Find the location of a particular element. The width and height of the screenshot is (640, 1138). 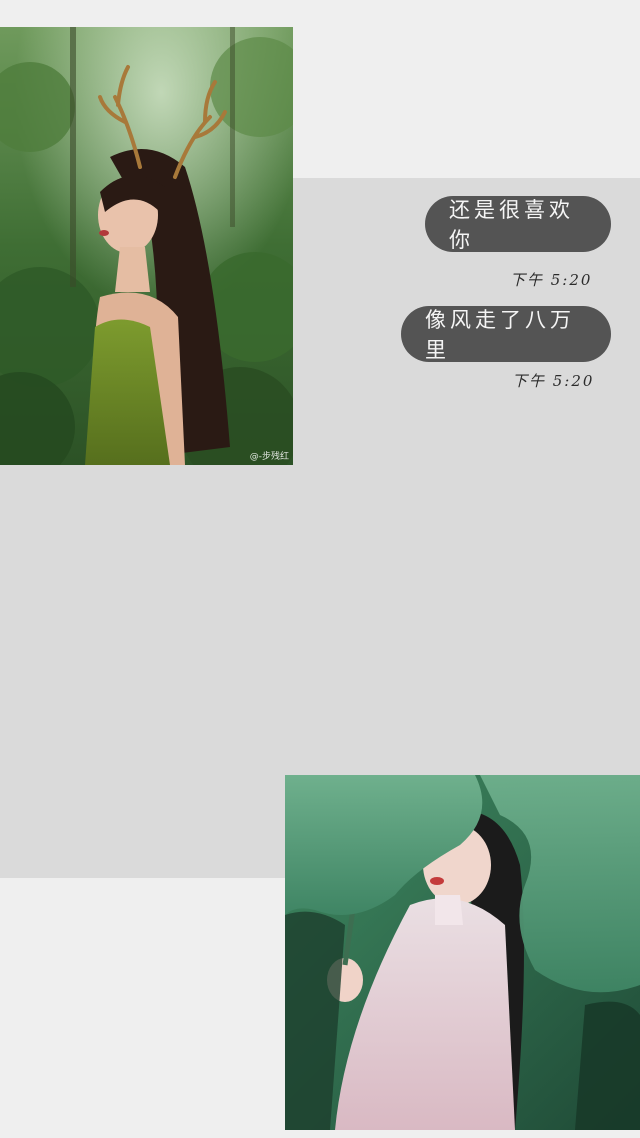

message-text: 像风走了八万里 is located at coordinates (500, 335).